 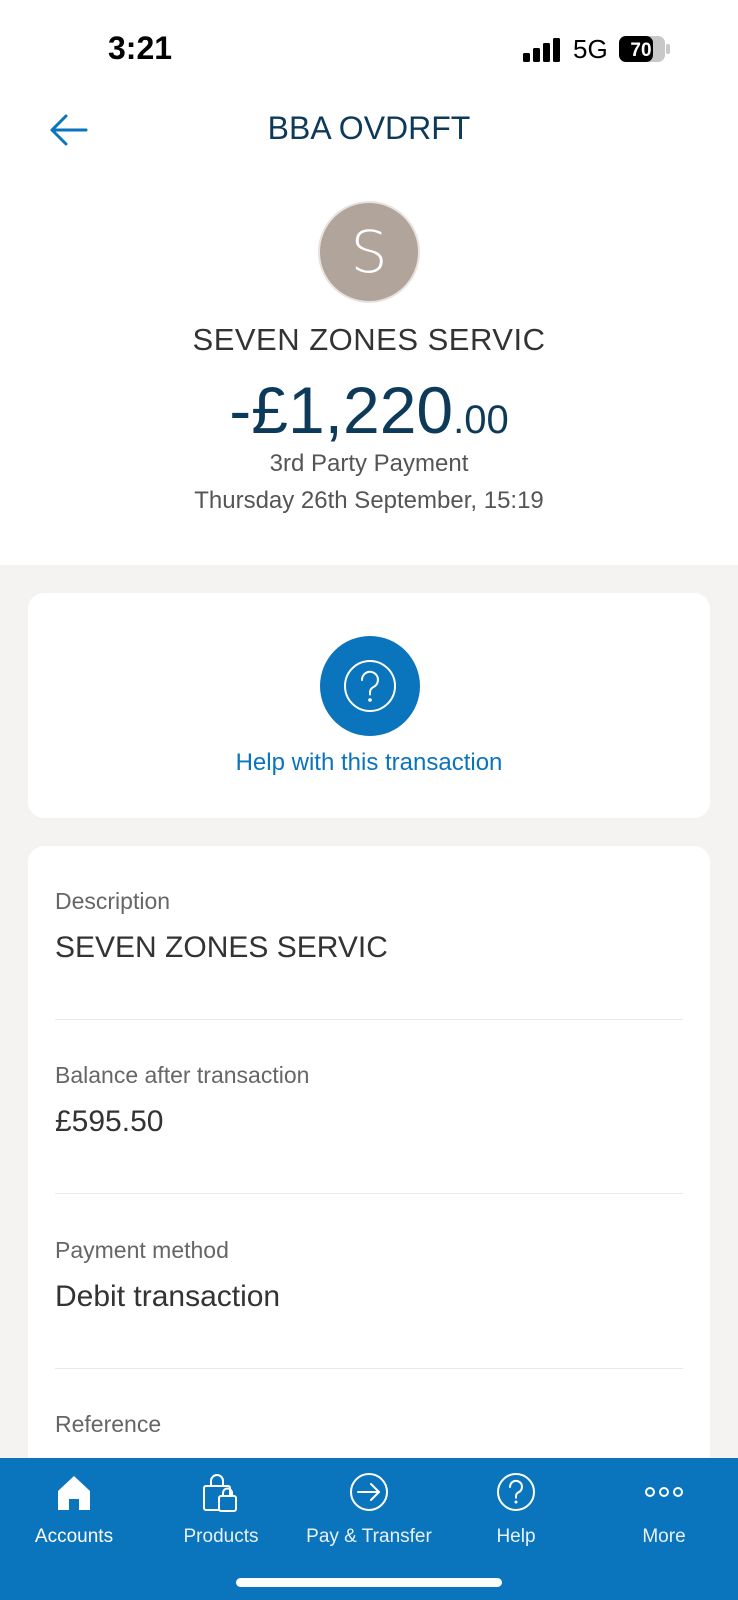 What do you see at coordinates (341, 410) in the screenshot?
I see `amount-main: -£1,220` at bounding box center [341, 410].